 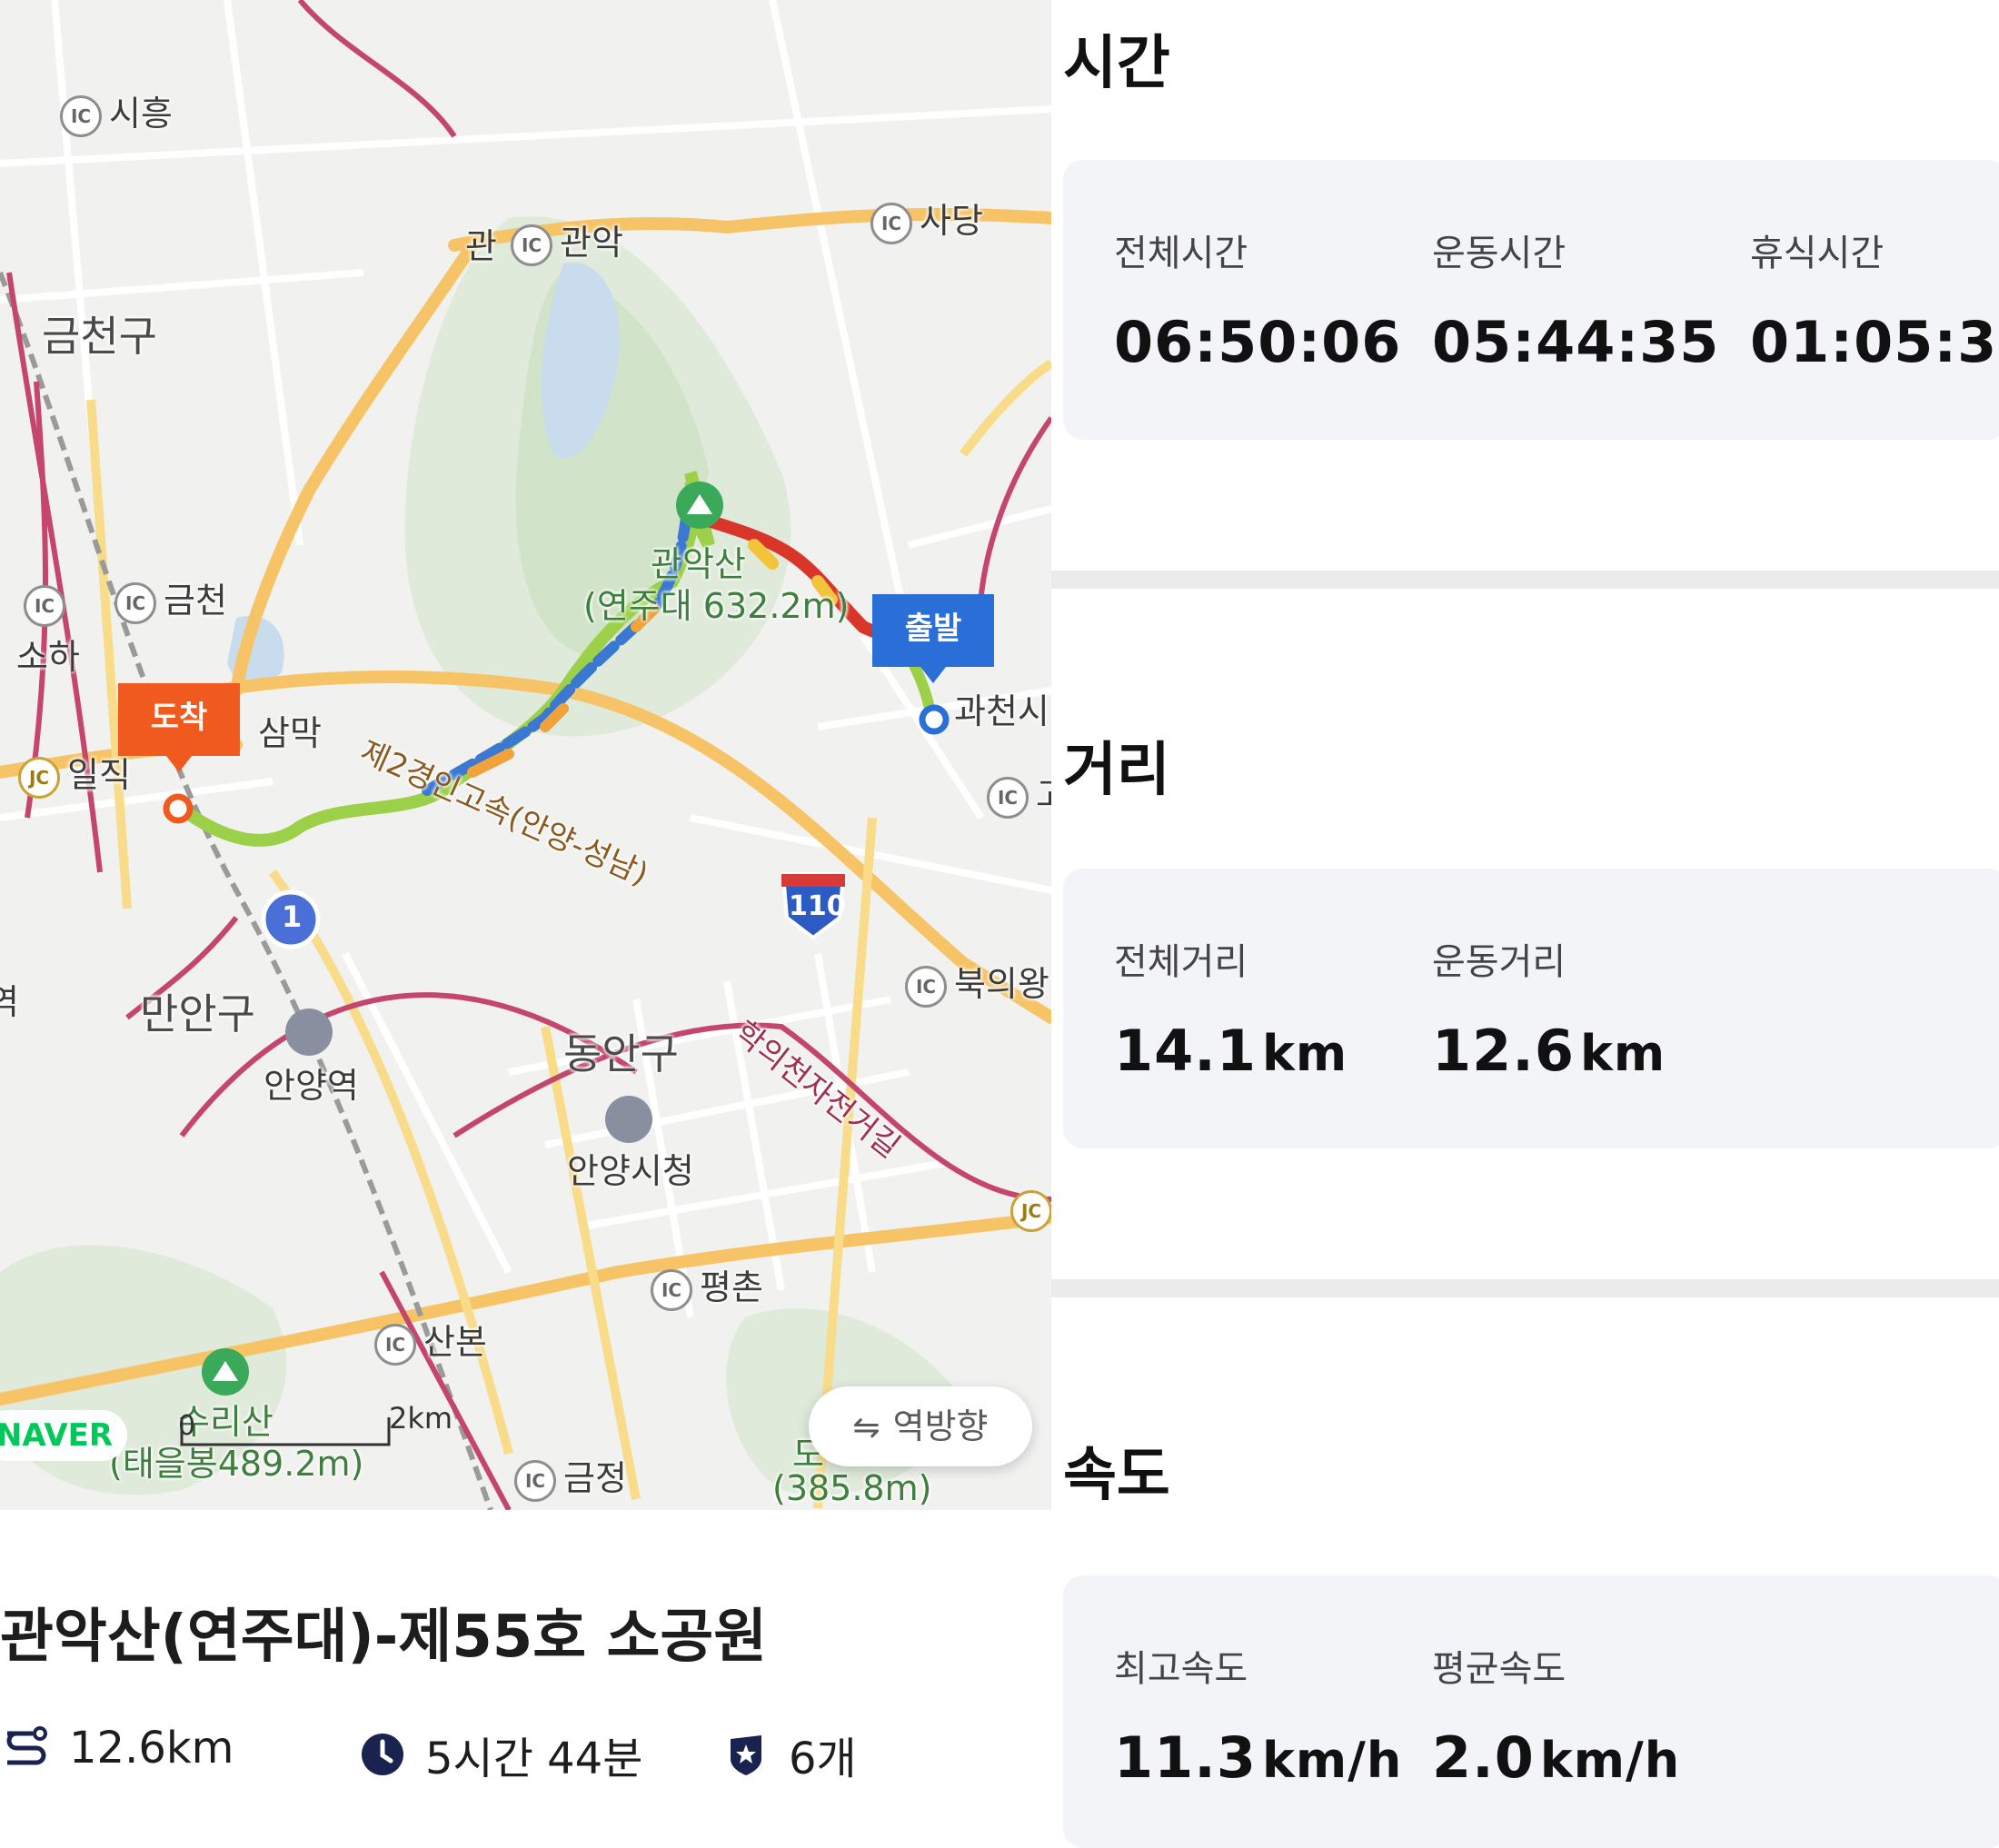 I want to click on moving-distance-label: 운동거리, so click(x=1499, y=962).